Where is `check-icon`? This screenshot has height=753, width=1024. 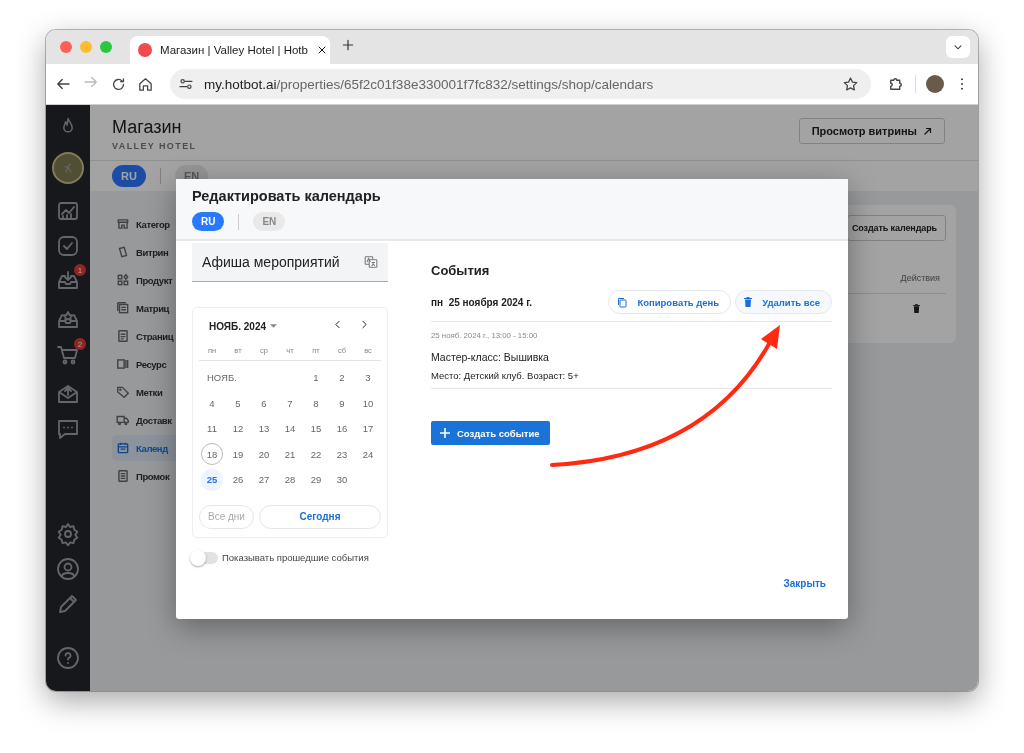
check-icon is located at coordinates (68, 246).